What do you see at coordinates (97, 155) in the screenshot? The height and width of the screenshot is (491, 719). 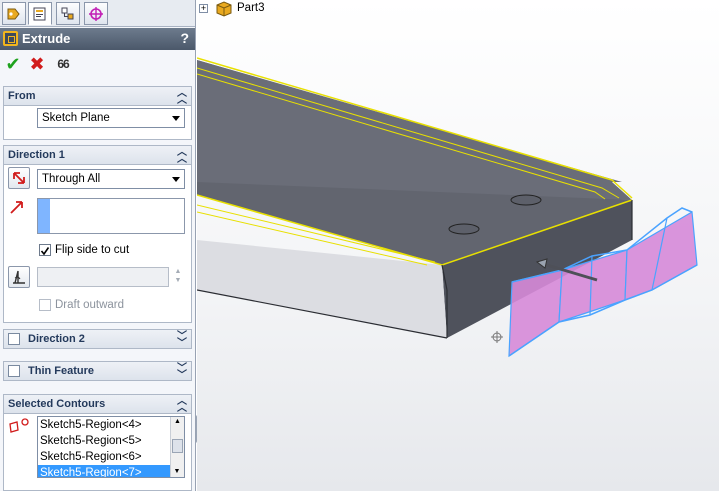 I see `direction1-group-header: Direction 1 ︿ ︿` at bounding box center [97, 155].